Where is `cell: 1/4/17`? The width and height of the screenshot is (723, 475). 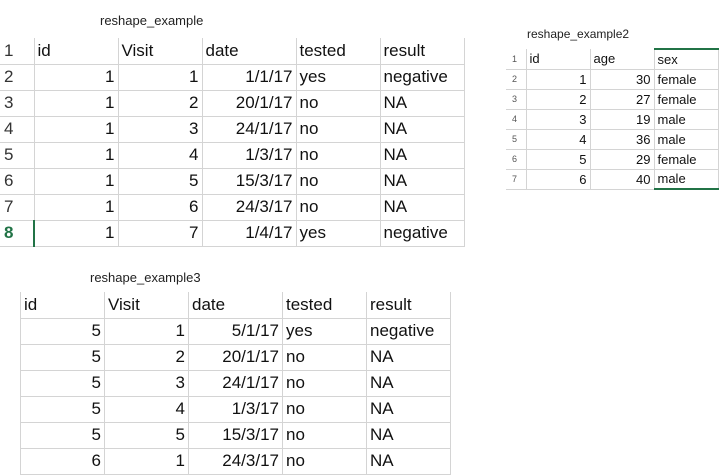
cell: 1/4/17 is located at coordinates (249, 233).